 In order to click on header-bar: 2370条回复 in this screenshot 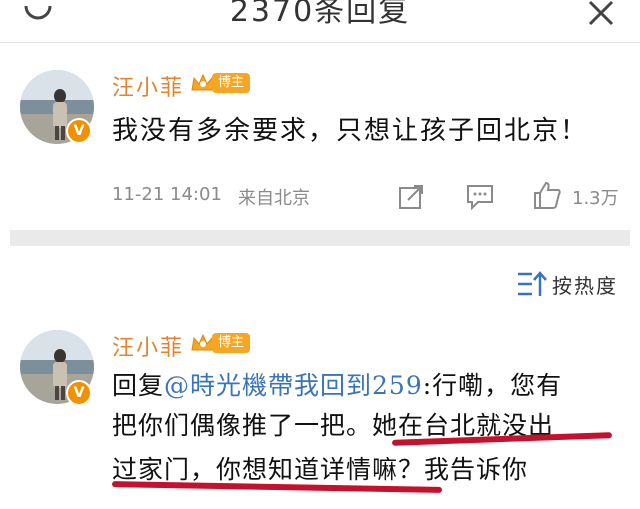, I will do `click(320, 20)`.